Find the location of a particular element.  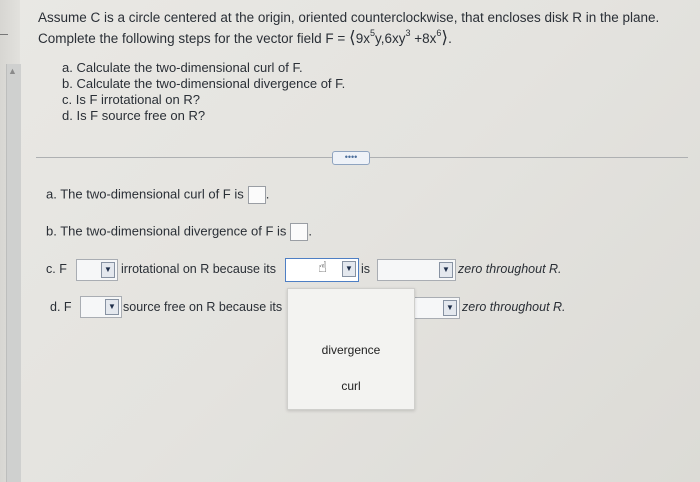

answer-c-is: is is located at coordinates (366, 269).